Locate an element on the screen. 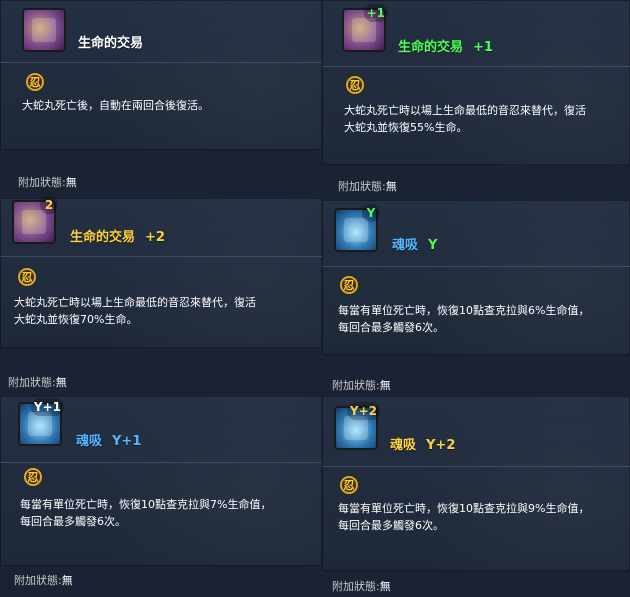  soul-skill-icon: Y is located at coordinates (357, 228).